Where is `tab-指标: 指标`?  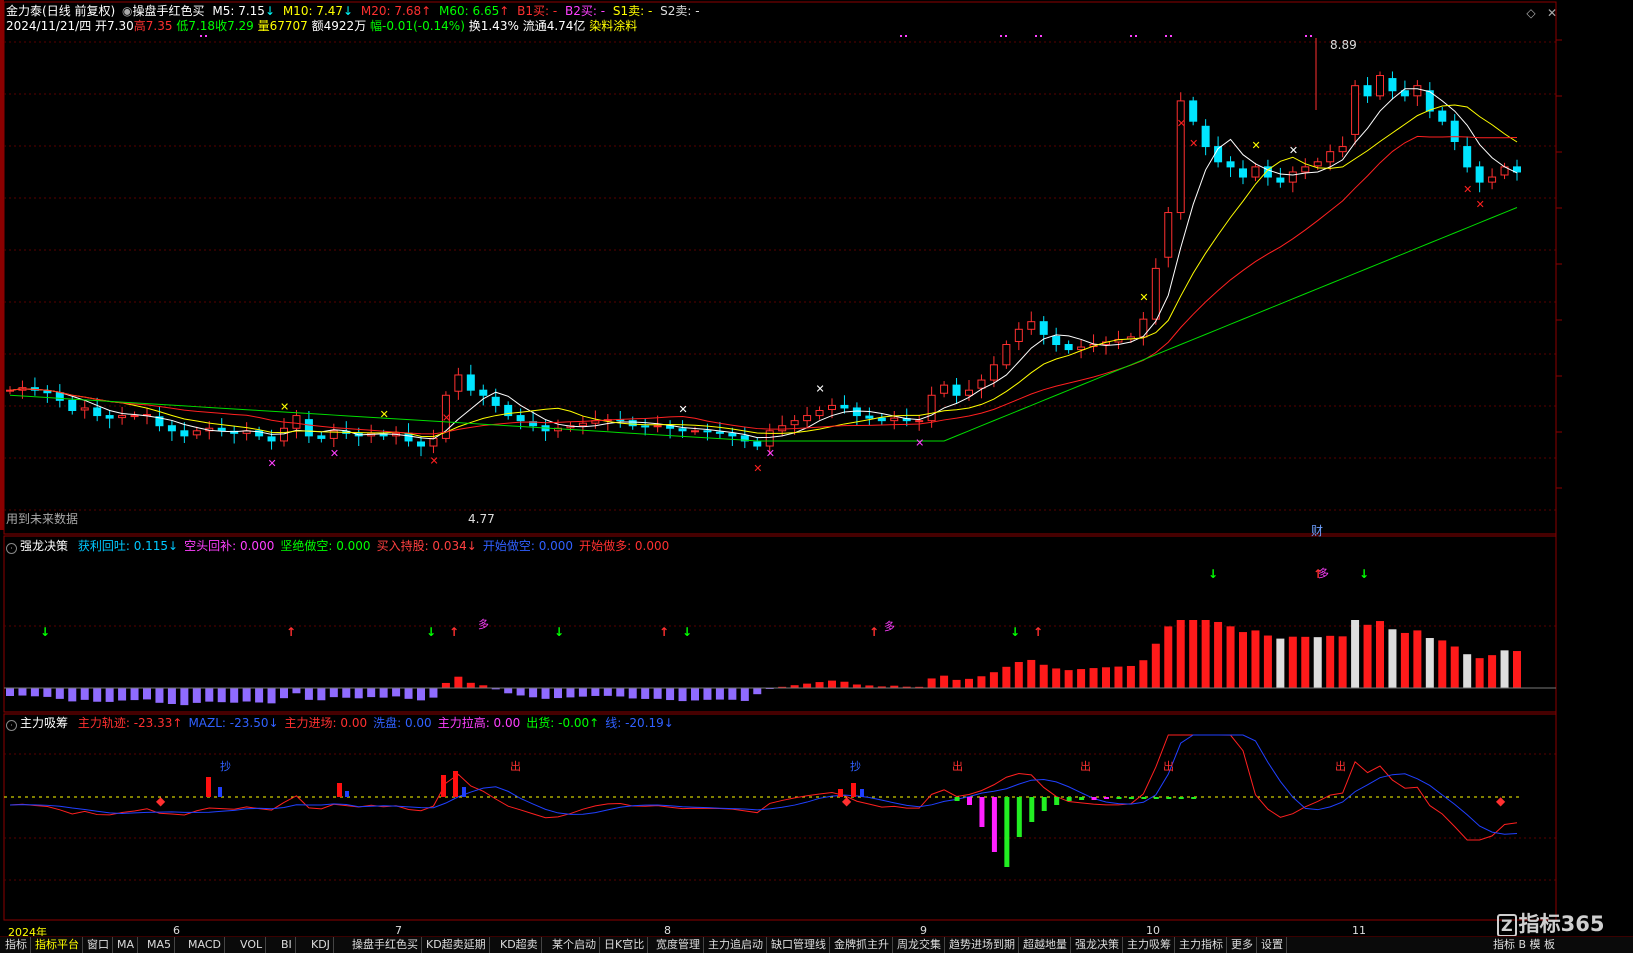 tab-指标: 指标 is located at coordinates (16, 945).